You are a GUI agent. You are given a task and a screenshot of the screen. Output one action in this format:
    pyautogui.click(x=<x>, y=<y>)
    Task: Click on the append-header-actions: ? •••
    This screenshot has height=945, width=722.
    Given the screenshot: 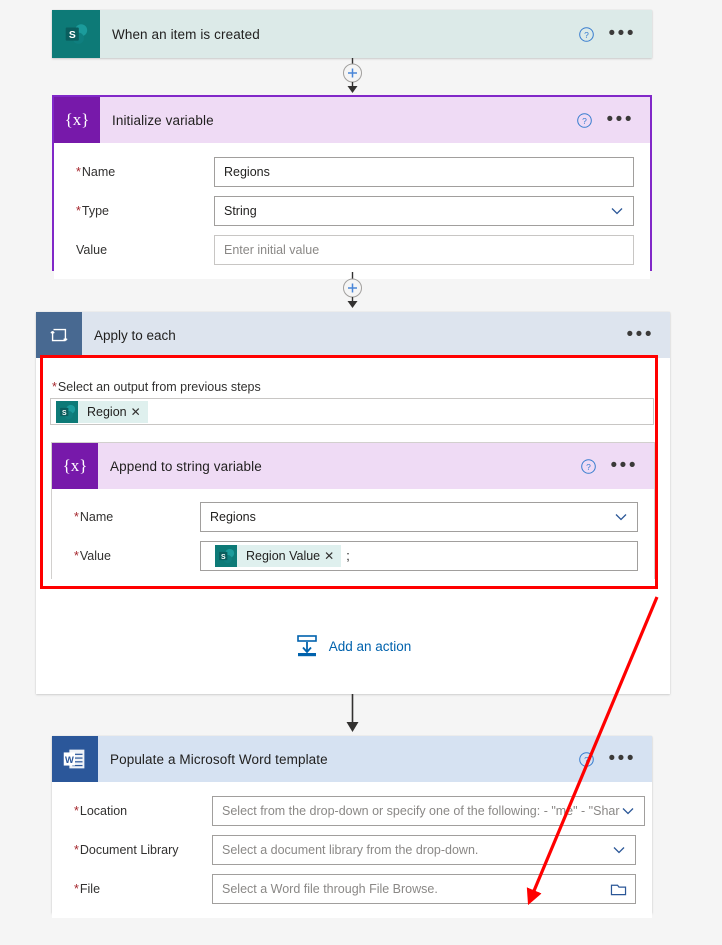 What is the action you would take?
    pyautogui.click(x=617, y=465)
    